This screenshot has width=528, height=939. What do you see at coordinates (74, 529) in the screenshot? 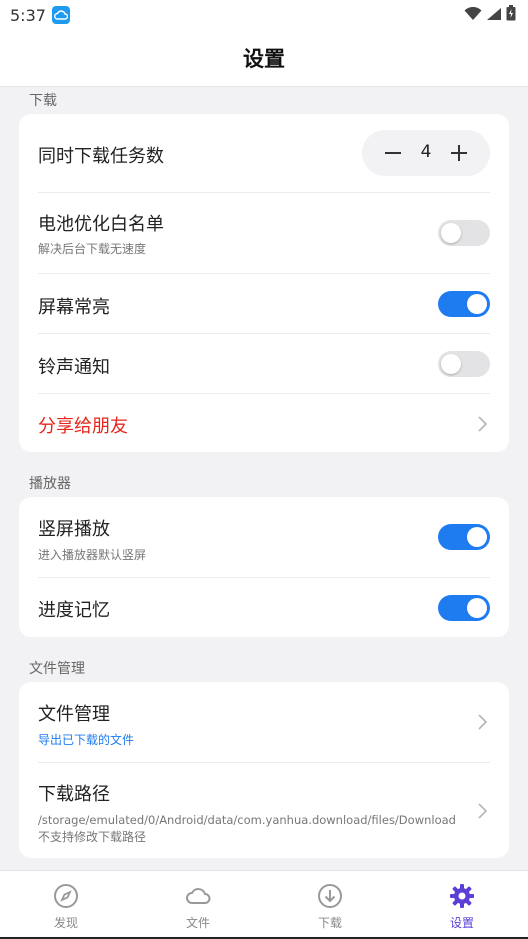
I see `portrait-play-label: 竖屏播放` at bounding box center [74, 529].